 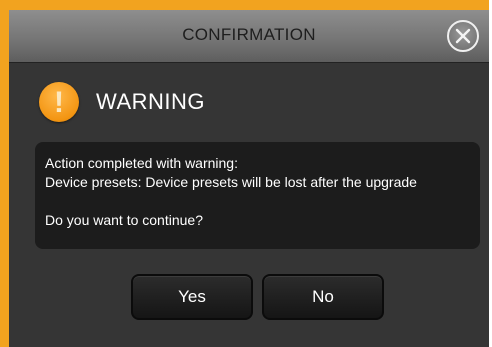 What do you see at coordinates (192, 297) in the screenshot?
I see `yes-button: Yes` at bounding box center [192, 297].